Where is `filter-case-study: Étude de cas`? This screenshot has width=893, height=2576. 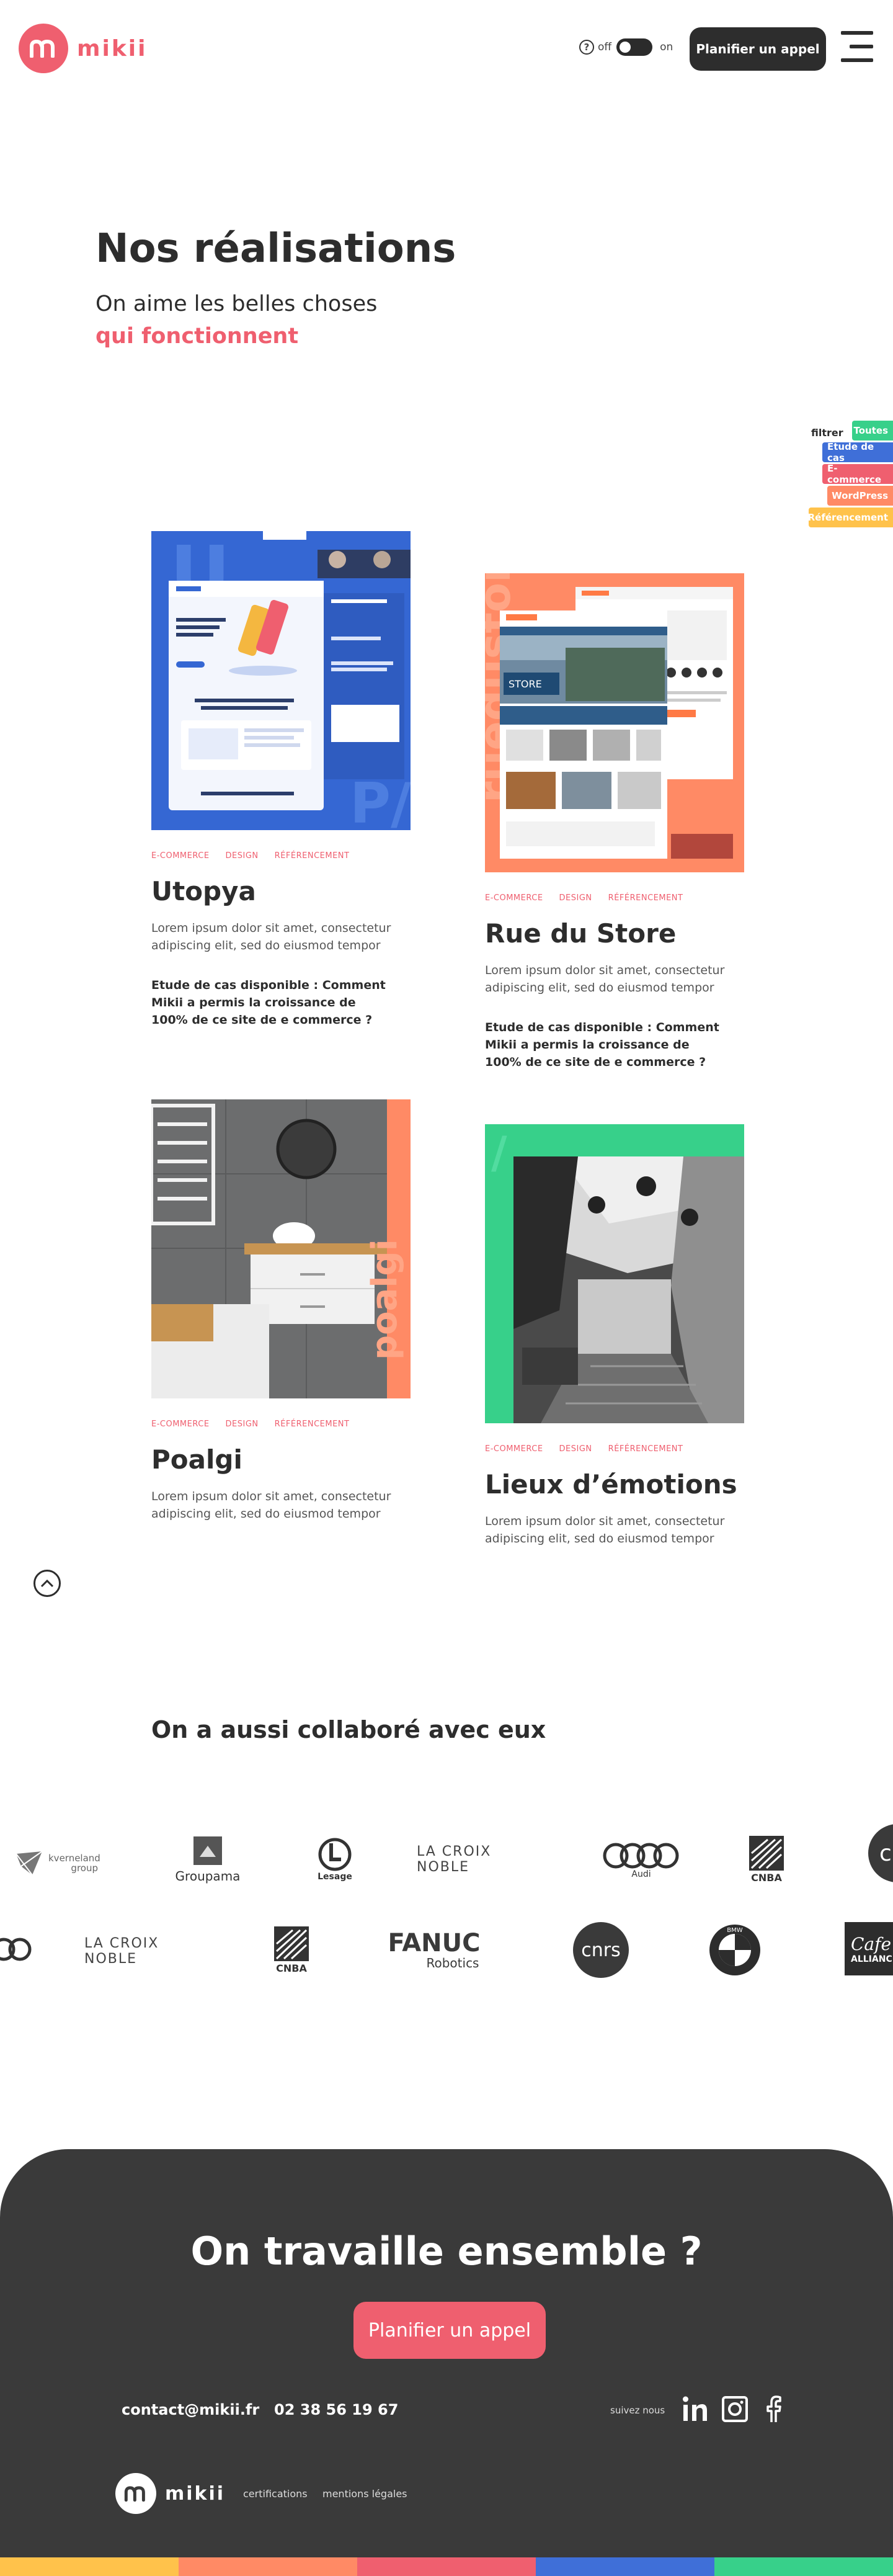
filter-case-study: Étude de cas is located at coordinates (857, 452).